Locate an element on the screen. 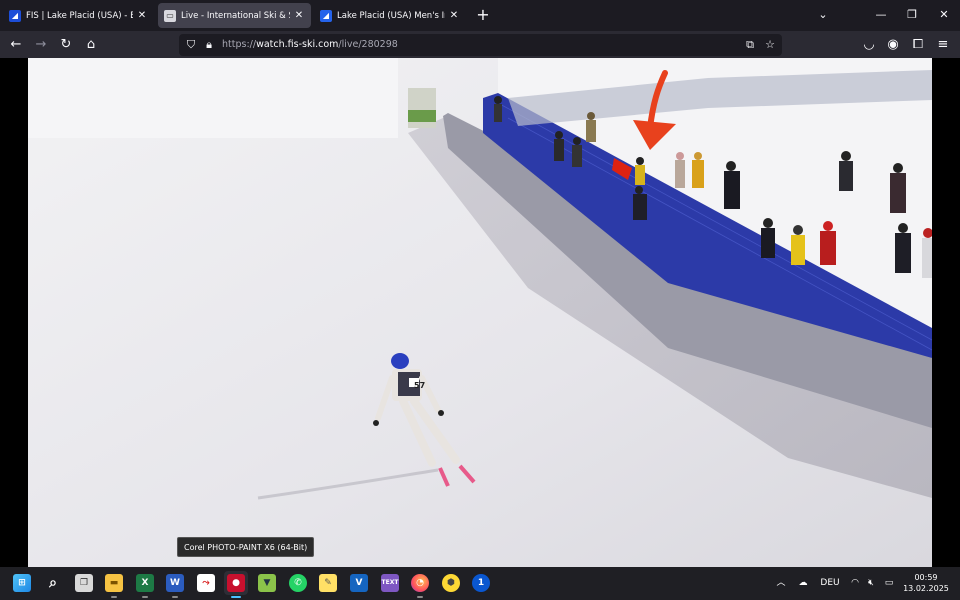 The image size is (960, 600). language-indicator: DEU is located at coordinates (830, 583).